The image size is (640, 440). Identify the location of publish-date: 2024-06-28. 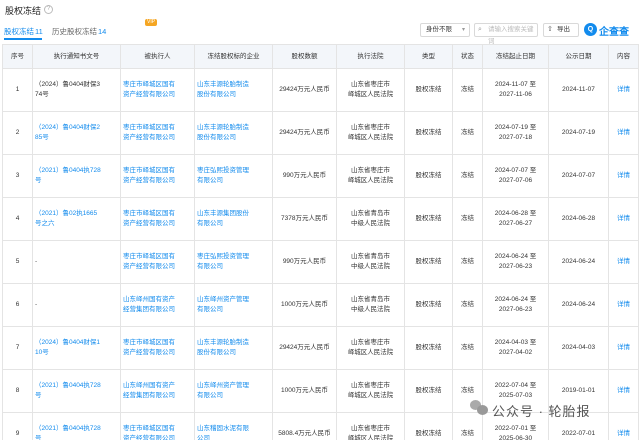
(578, 219).